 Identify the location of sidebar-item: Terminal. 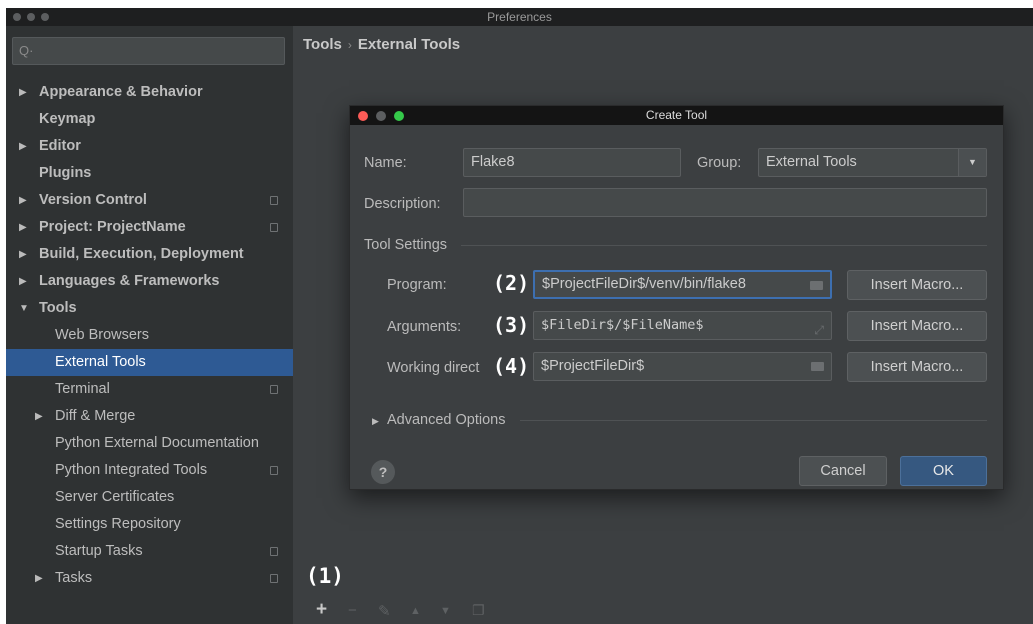
(149, 389).